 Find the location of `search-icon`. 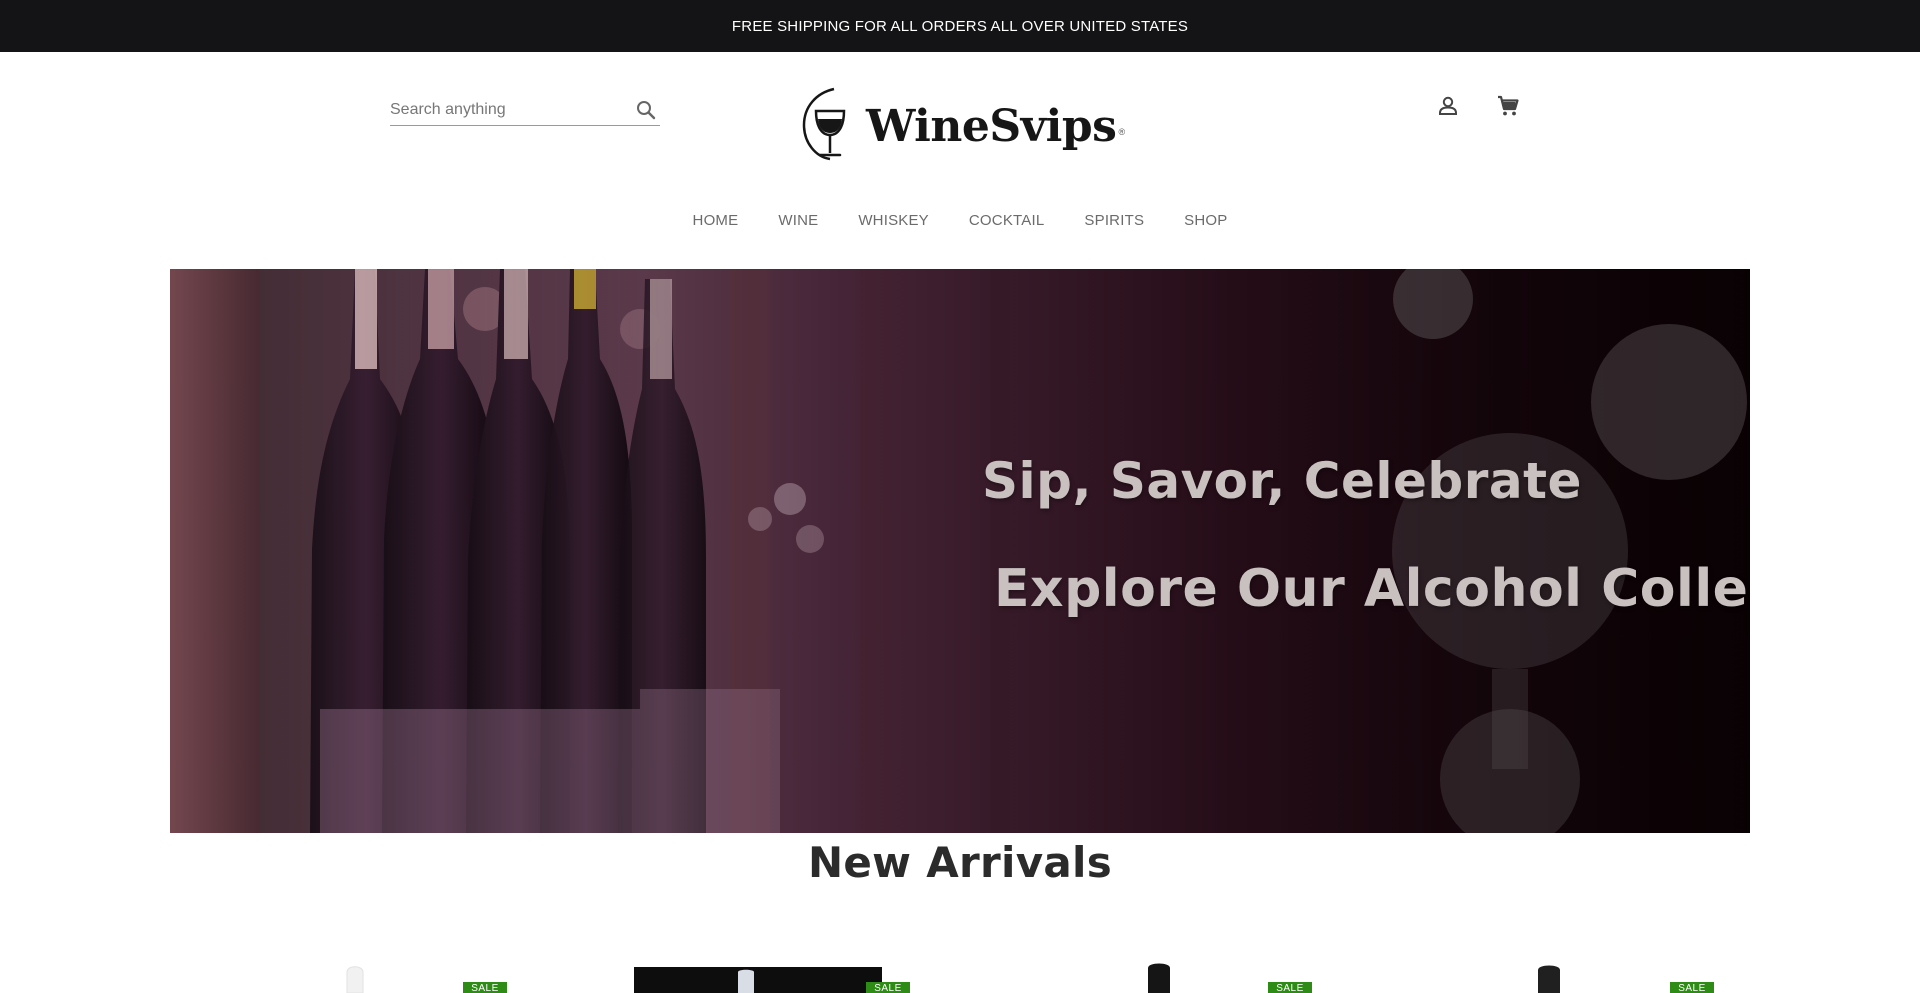

search-icon is located at coordinates (646, 110).